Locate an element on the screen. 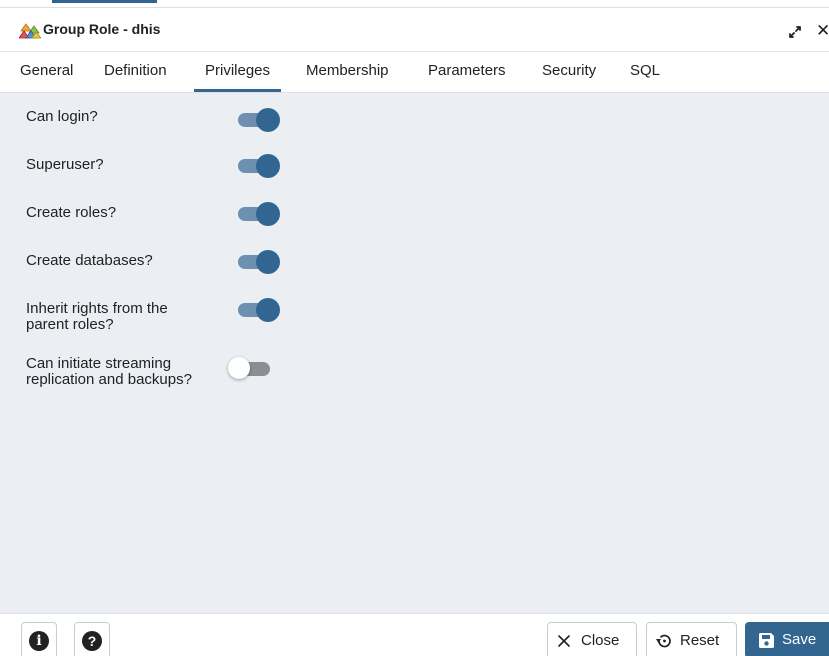  dialog-titlebar: Group Role - dhis ✕ is located at coordinates (414, 30).